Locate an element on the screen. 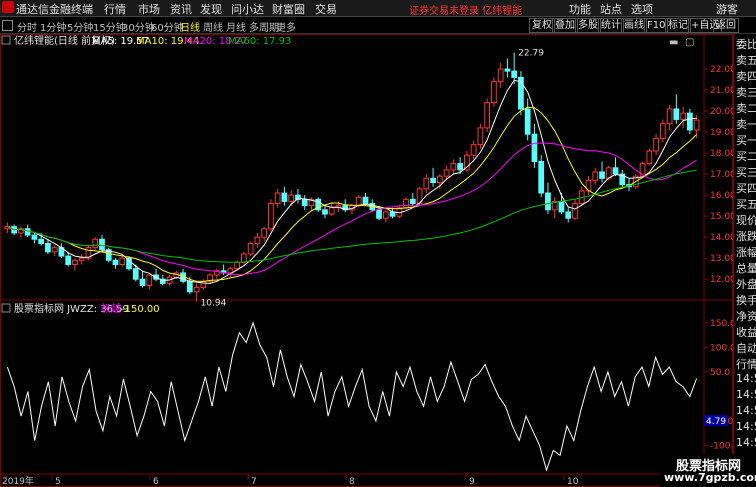 Image resolution: width=756 pixels, height=487 pixels. menu-item-functions: 功能 is located at coordinates (580, 9).